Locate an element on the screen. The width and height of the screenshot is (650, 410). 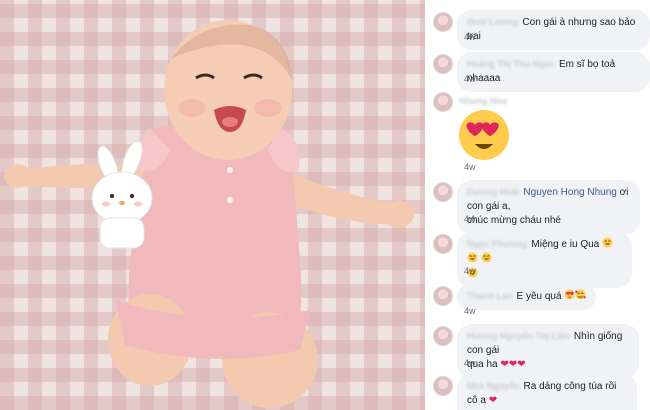
commenter-name: Hoài Lương is located at coordinates (492, 22).